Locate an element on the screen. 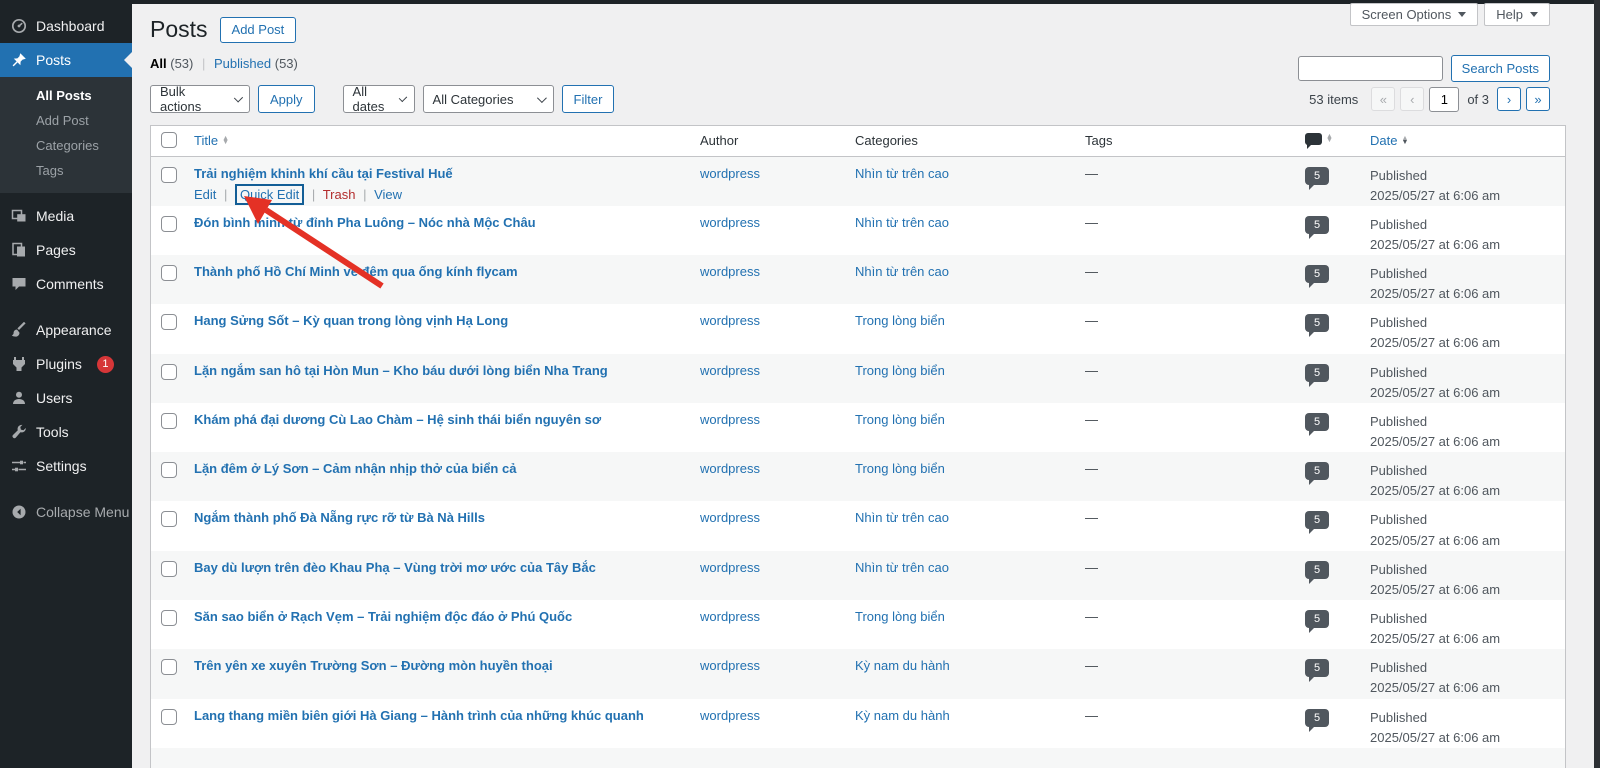  column-header-comments: ▲ ▼ is located at coordinates (1319, 141).